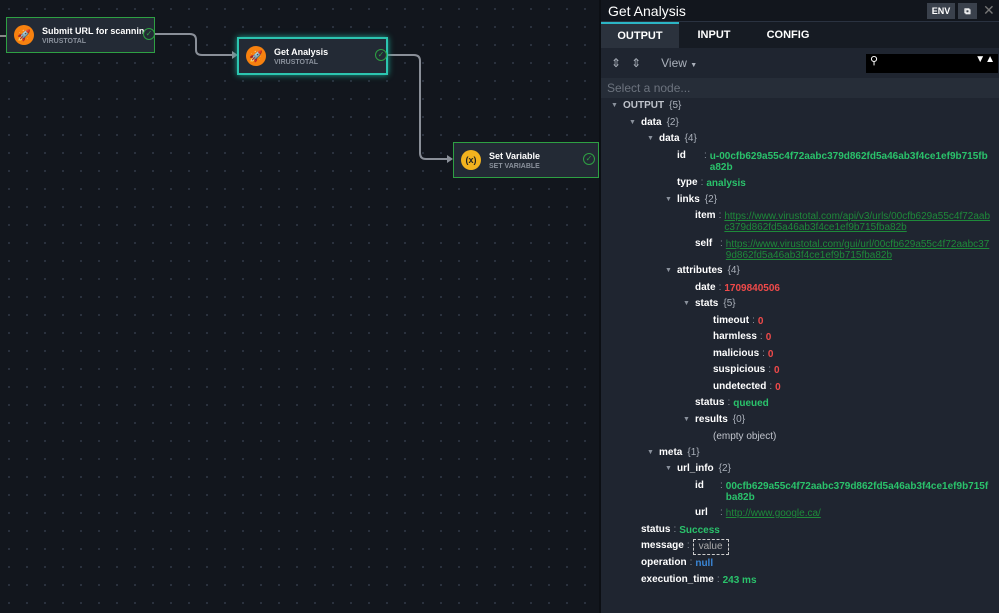 This screenshot has width=999, height=613. What do you see at coordinates (800, 183) in the screenshot?
I see `tree-row: type: analysis` at bounding box center [800, 183].